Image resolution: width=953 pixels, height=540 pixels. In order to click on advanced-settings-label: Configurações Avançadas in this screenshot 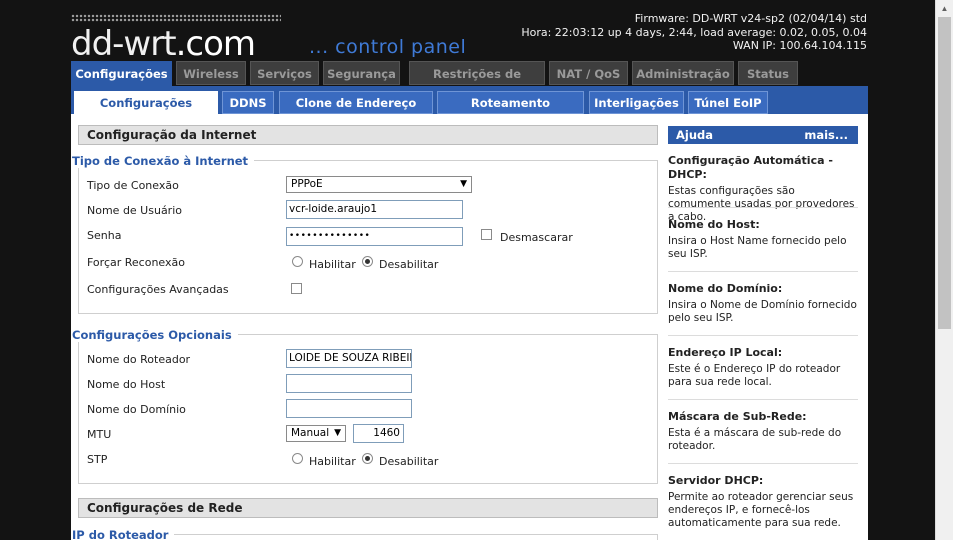, I will do `click(158, 289)`.